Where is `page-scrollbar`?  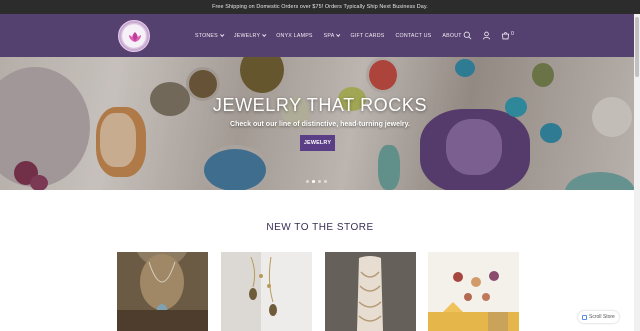
page-scrollbar is located at coordinates (637, 172).